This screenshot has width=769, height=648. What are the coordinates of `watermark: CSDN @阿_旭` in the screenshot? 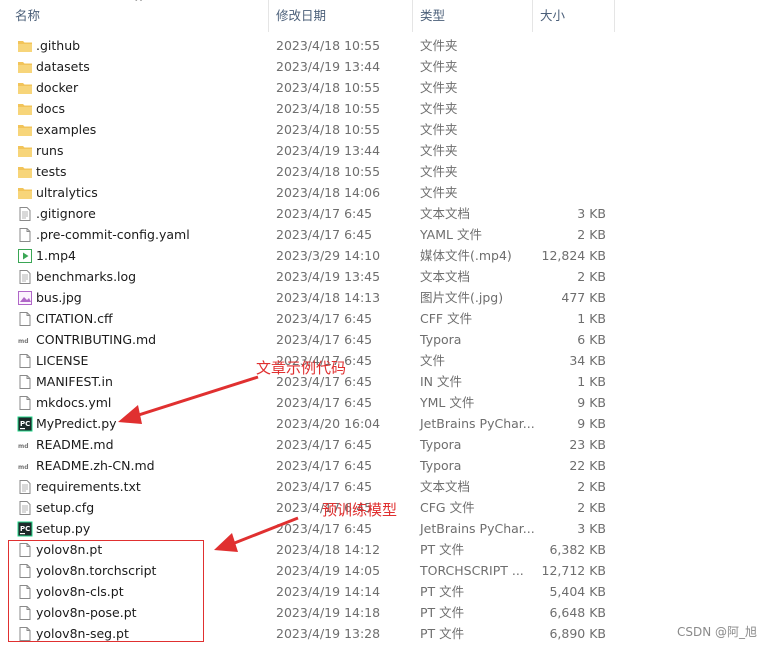 It's located at (716, 632).